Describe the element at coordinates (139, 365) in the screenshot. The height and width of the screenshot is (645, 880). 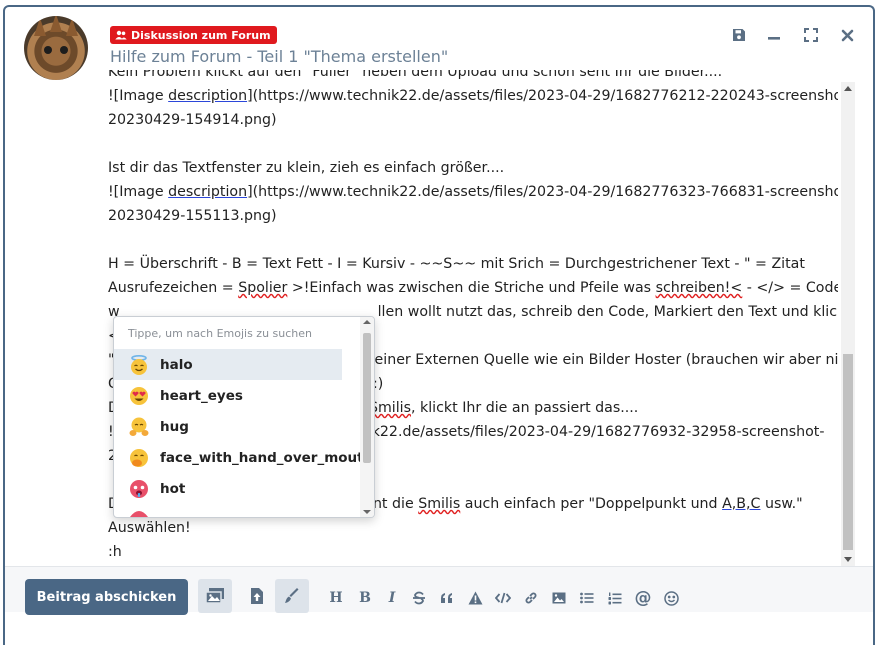
I see `smiling-face-with-halo-icon` at that location.